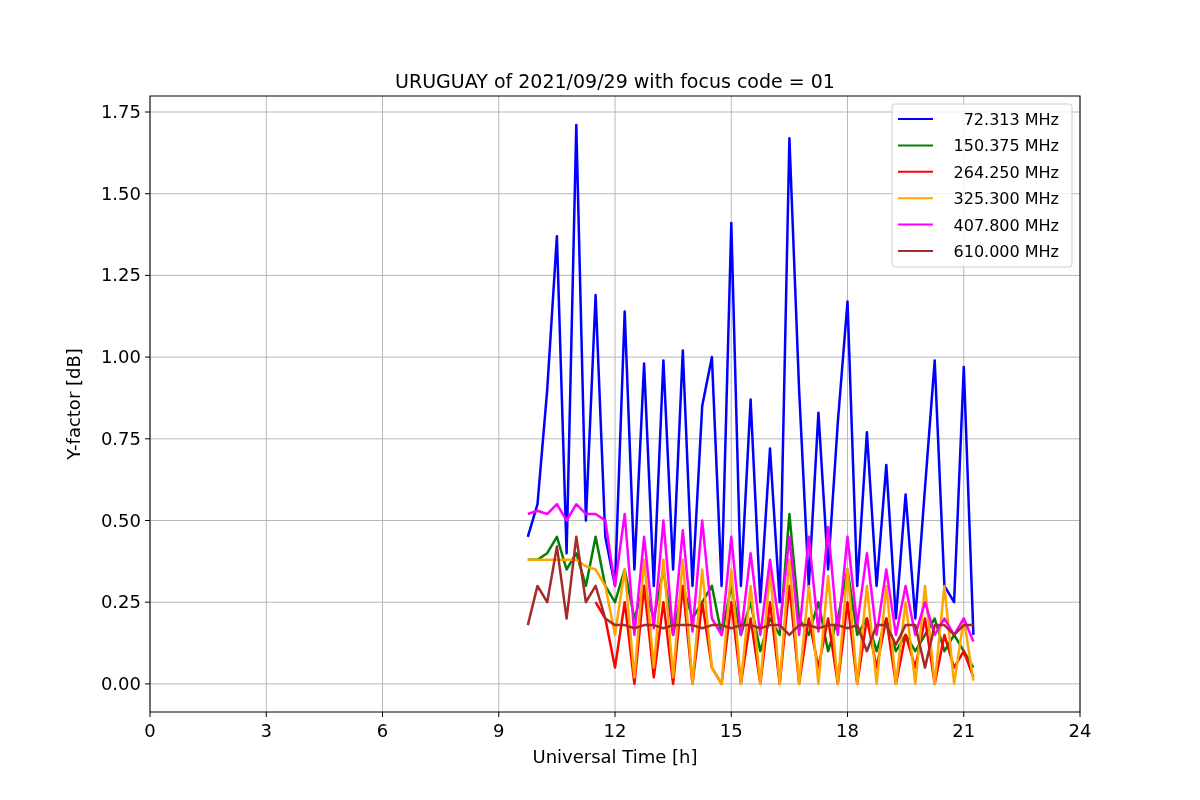  Describe the element at coordinates (731, 730) in the screenshot. I see `x-tick-label: 15` at that location.